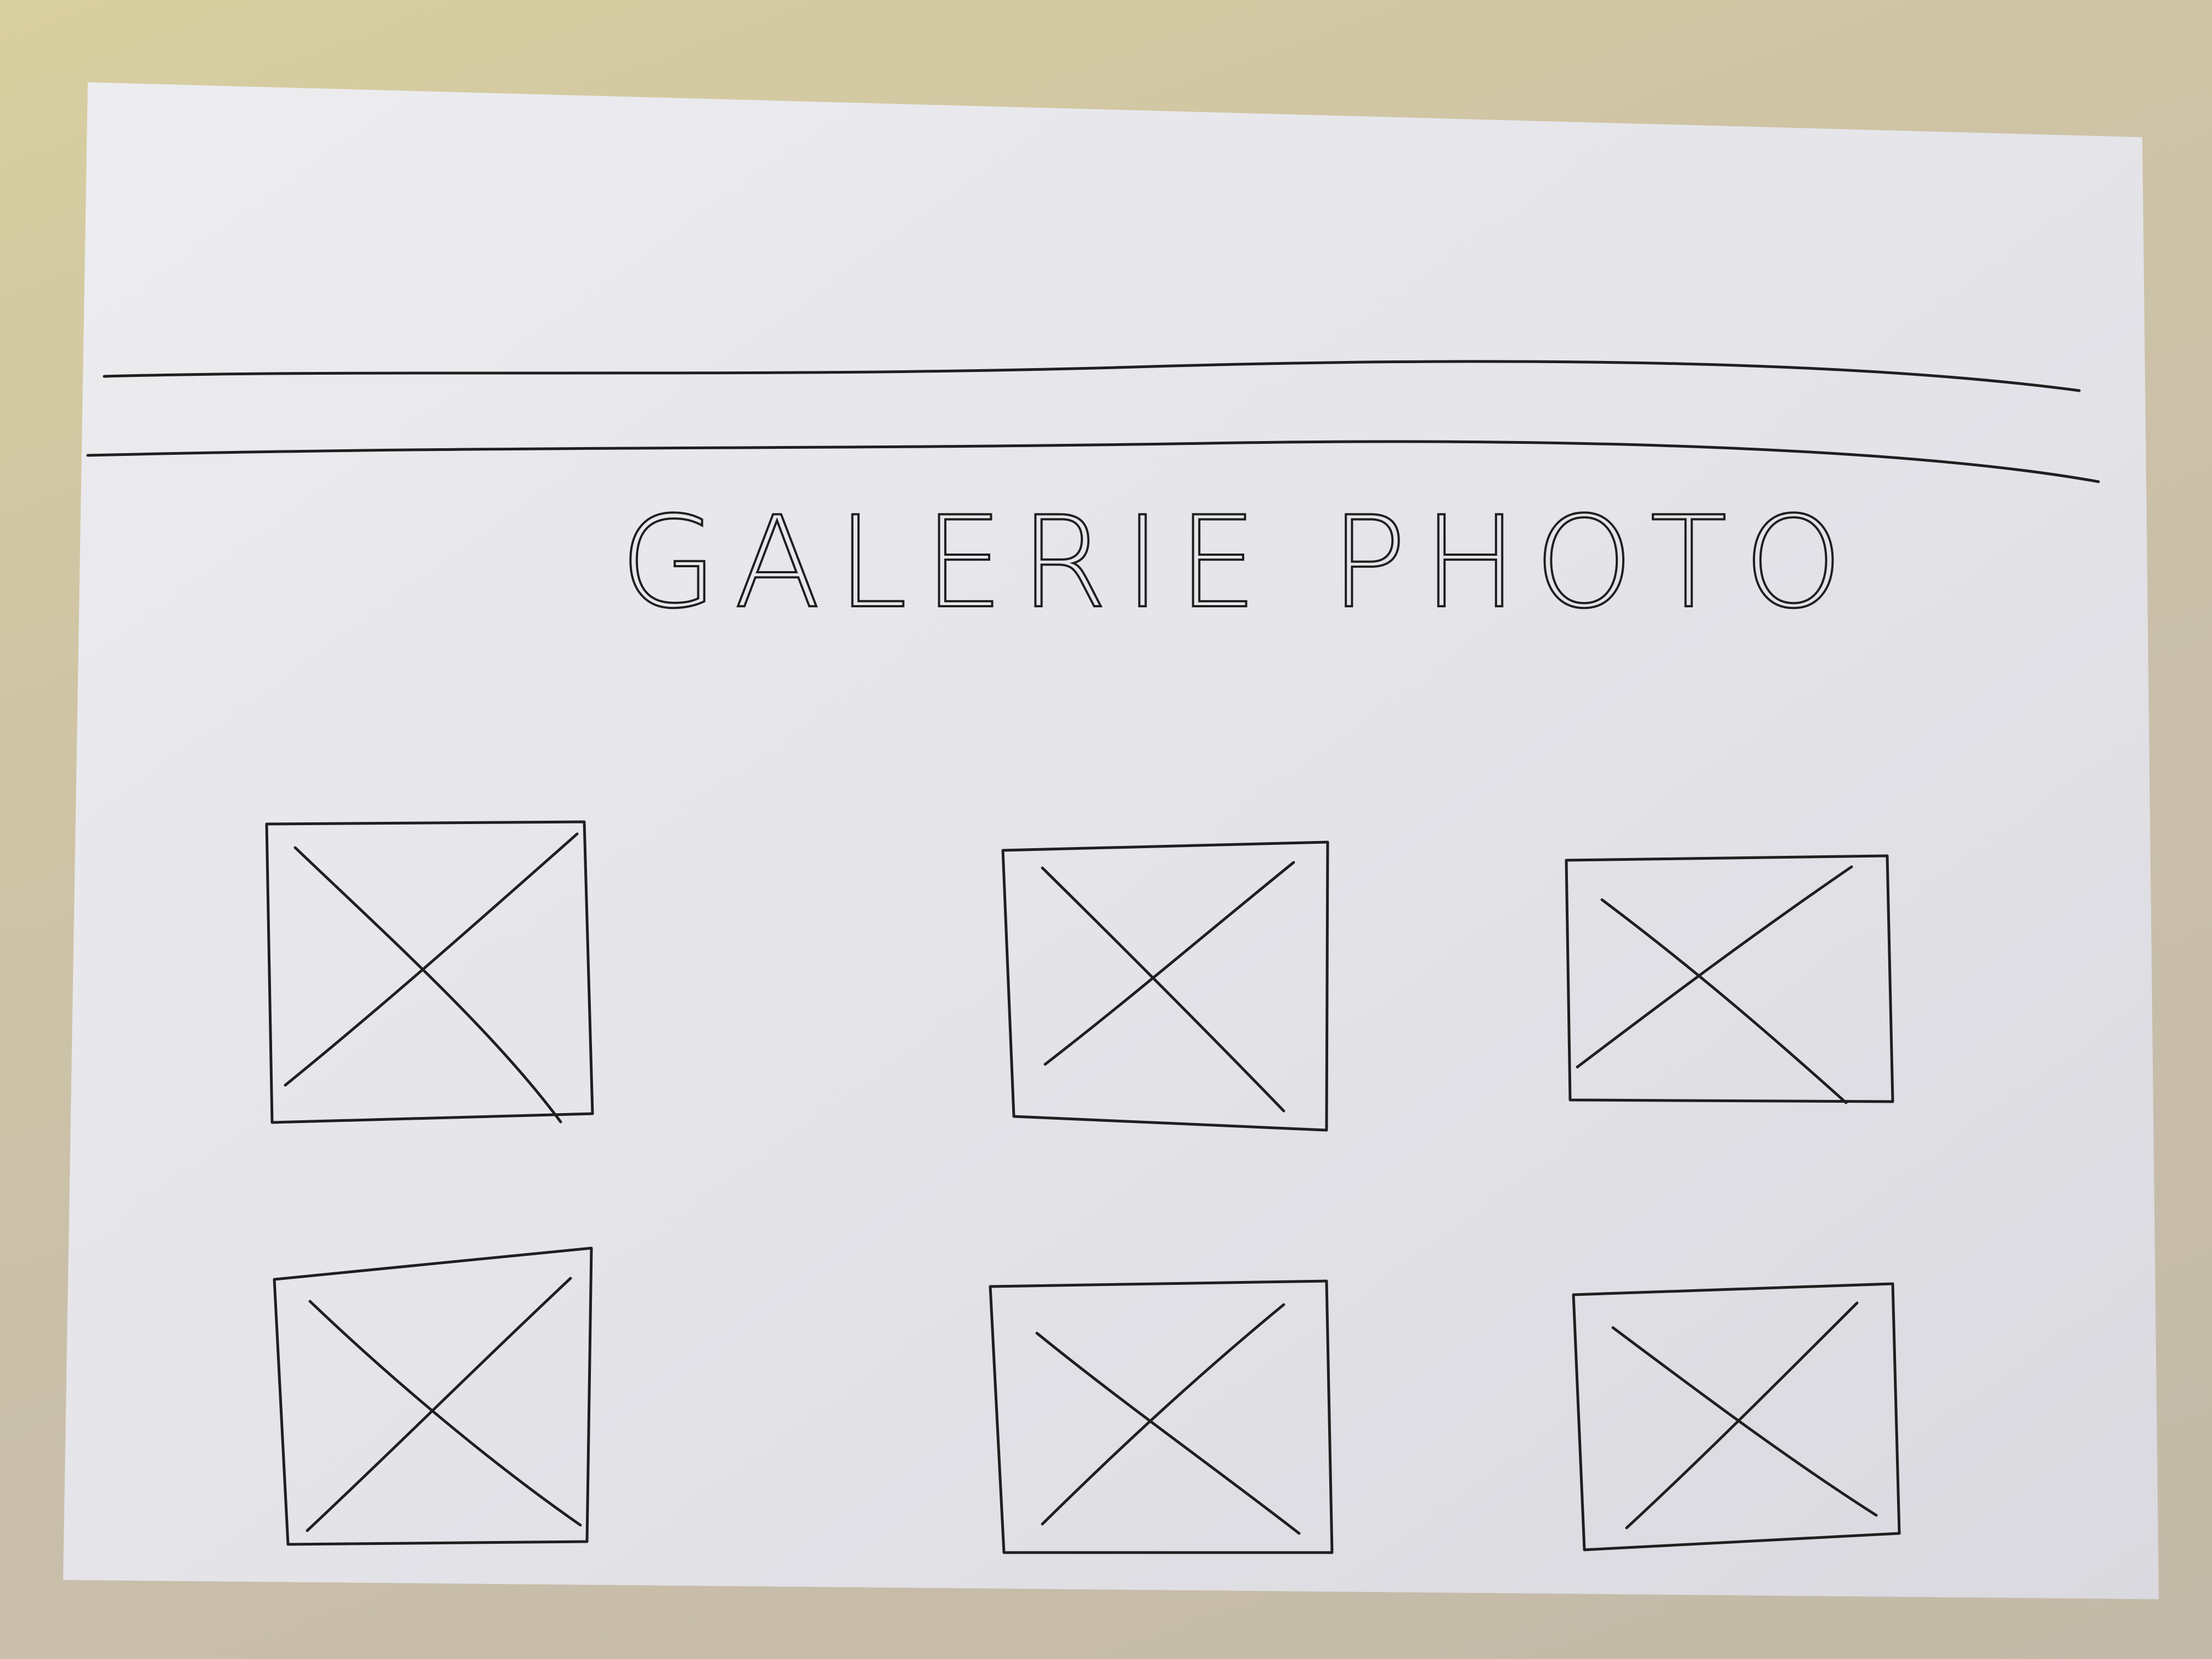  What do you see at coordinates (1239, 563) in the screenshot?
I see `page-title: GALERIE PHOTO` at bounding box center [1239, 563].